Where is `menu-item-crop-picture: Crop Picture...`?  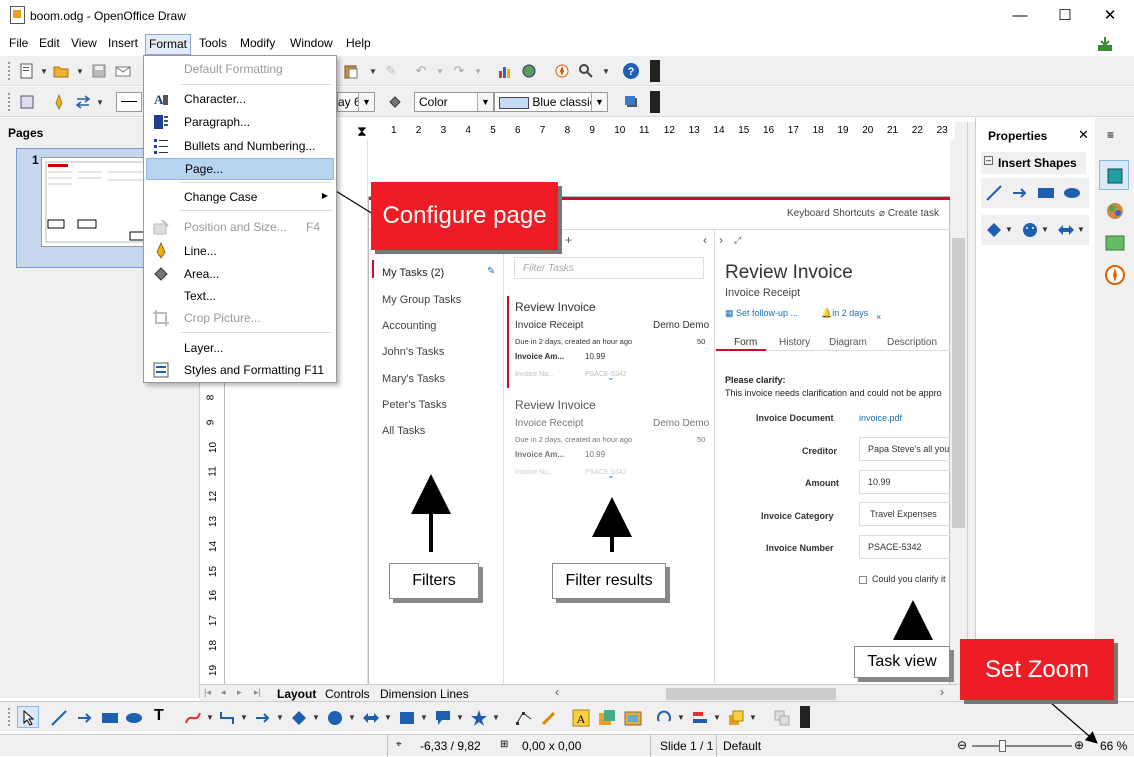
menu-item-crop-picture: Crop Picture... is located at coordinates (240, 318).